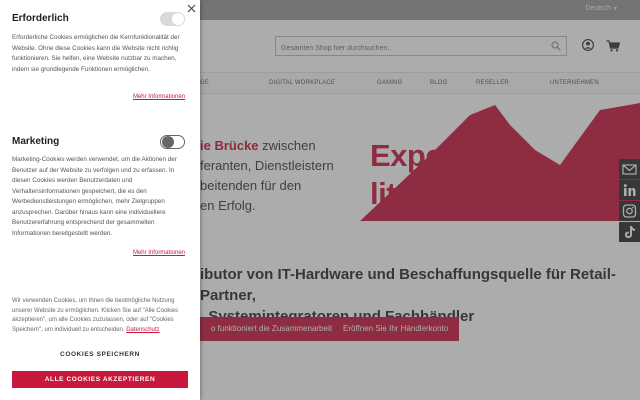 Image resolution: width=640 pixels, height=400 pixels. I want to click on save-cookies-button: COOKIES SPEICHERN, so click(100, 355).